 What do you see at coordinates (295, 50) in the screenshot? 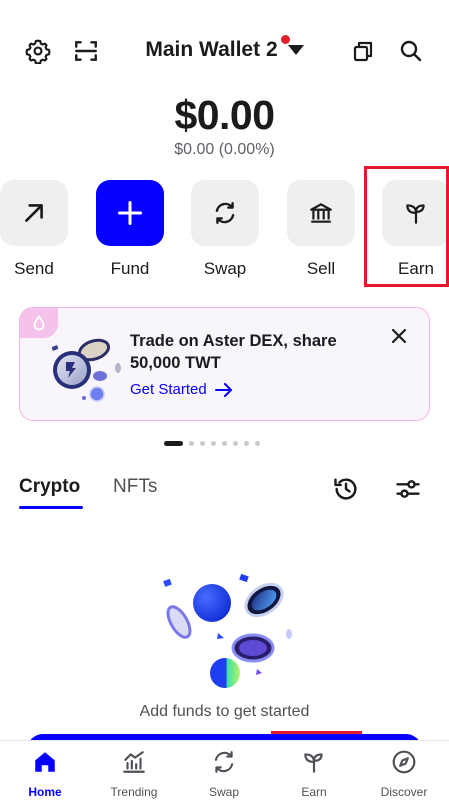
I see `chevron-down-icon` at bounding box center [295, 50].